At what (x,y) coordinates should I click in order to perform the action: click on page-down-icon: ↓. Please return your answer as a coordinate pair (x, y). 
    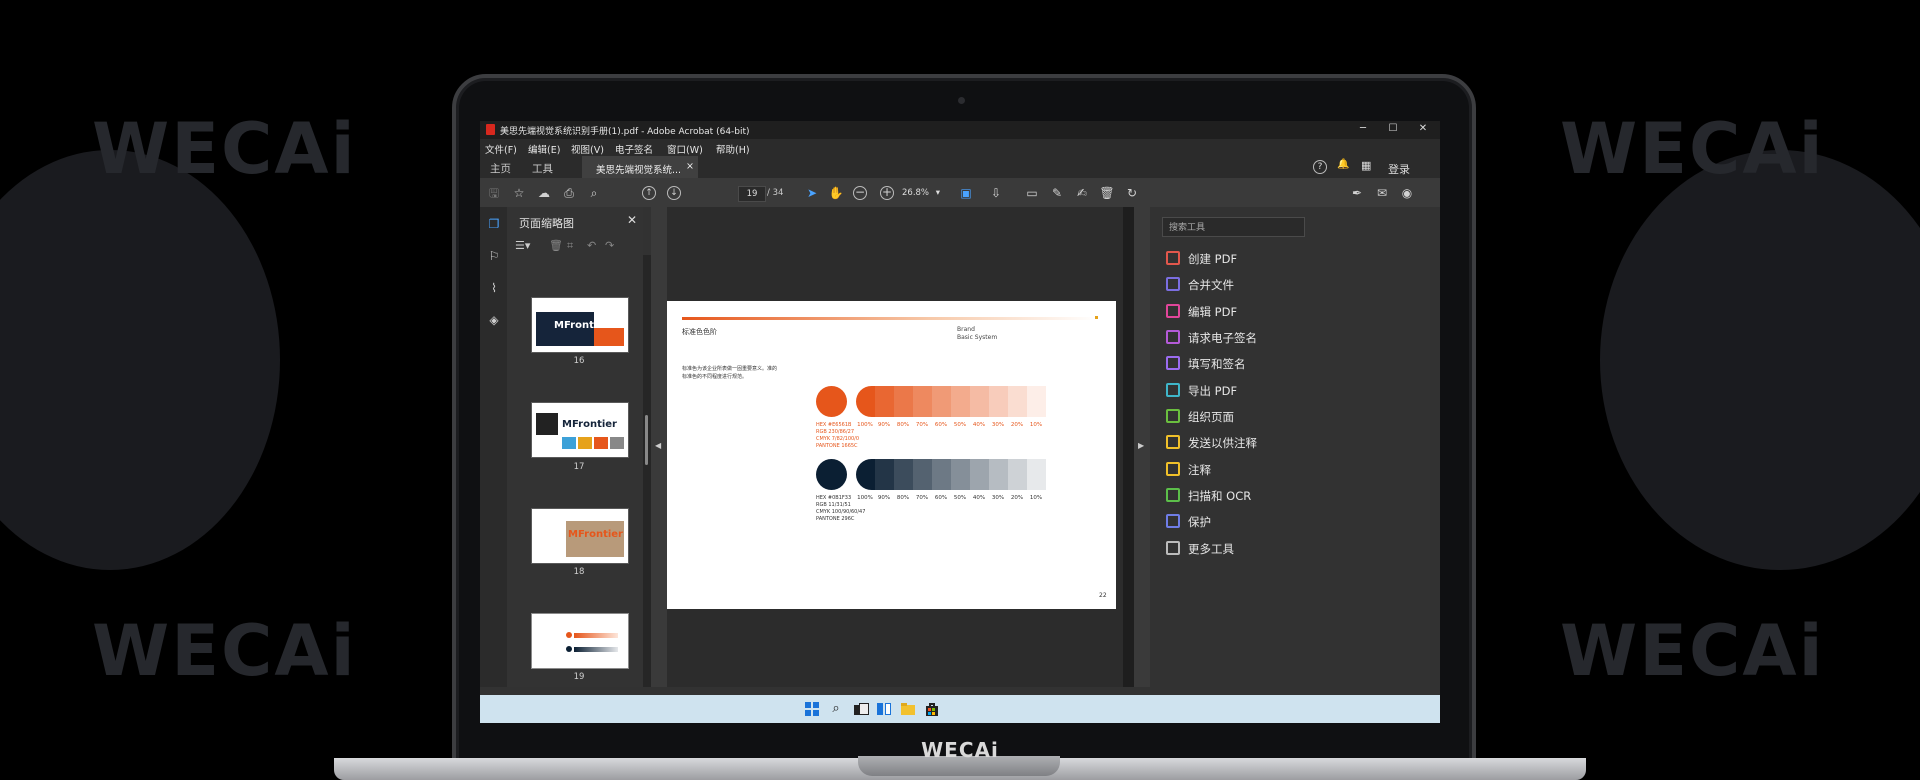
    Looking at the image, I should click on (674, 193).